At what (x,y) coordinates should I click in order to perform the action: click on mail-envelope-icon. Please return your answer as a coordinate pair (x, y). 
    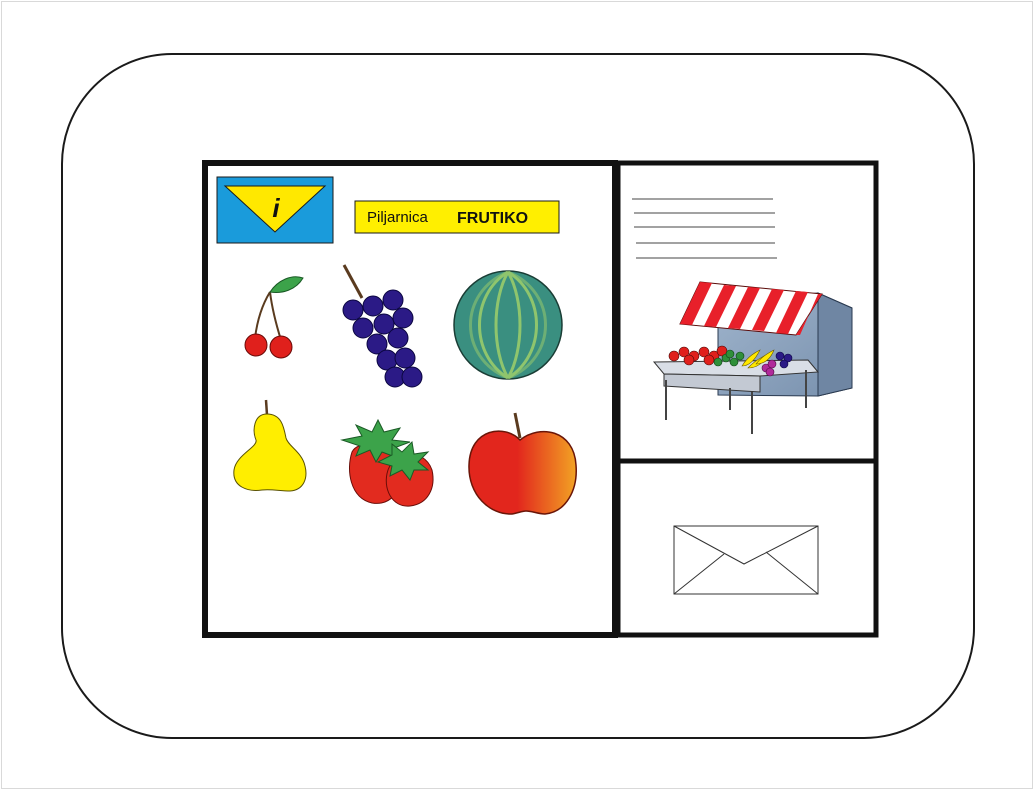
    Looking at the image, I should click on (746, 560).